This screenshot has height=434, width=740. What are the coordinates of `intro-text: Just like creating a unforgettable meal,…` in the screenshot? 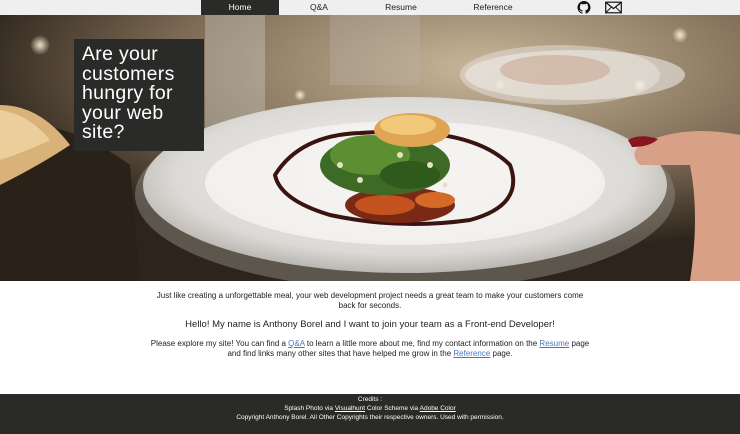 It's located at (370, 300).